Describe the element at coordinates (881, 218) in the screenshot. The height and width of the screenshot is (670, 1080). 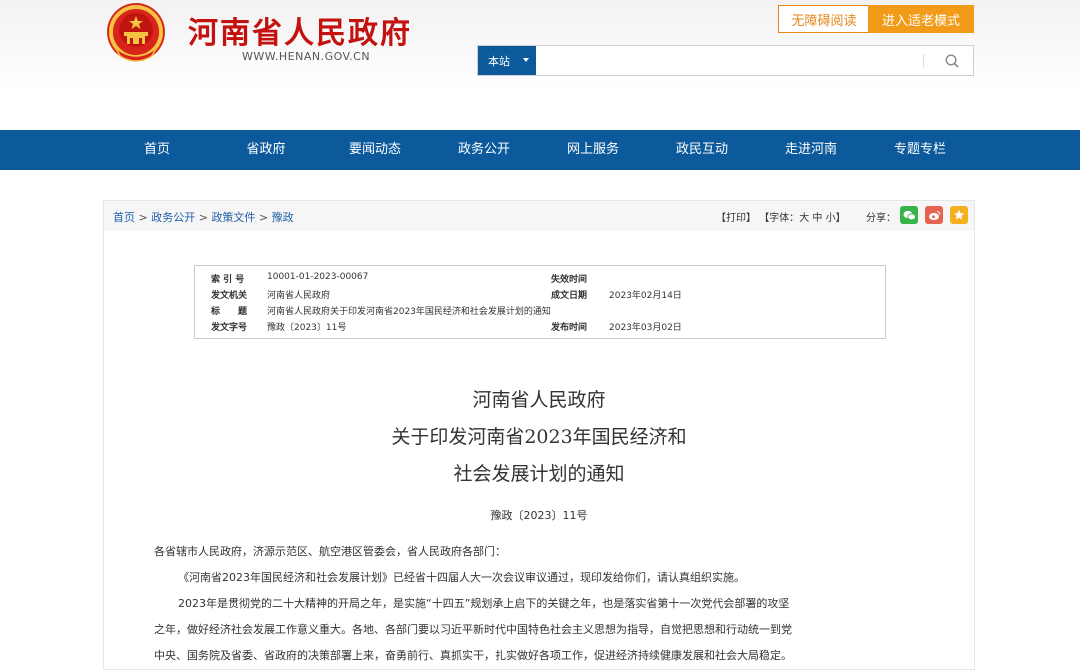
I see `share-label: 分享：` at that location.